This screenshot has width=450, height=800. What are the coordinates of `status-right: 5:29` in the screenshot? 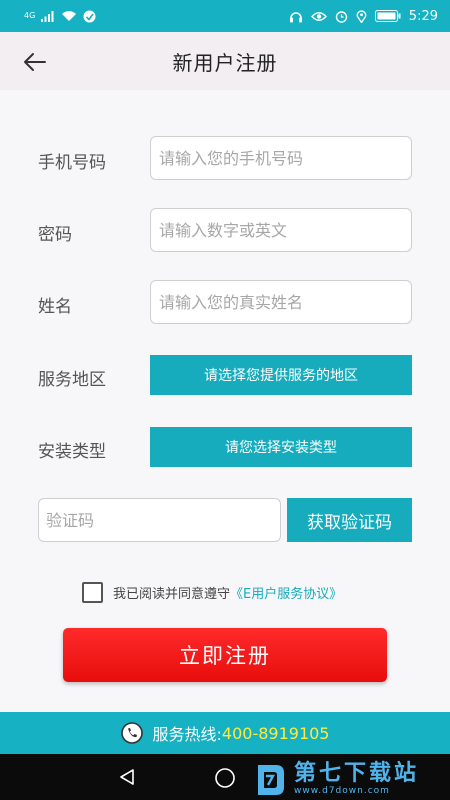 It's located at (363, 16).